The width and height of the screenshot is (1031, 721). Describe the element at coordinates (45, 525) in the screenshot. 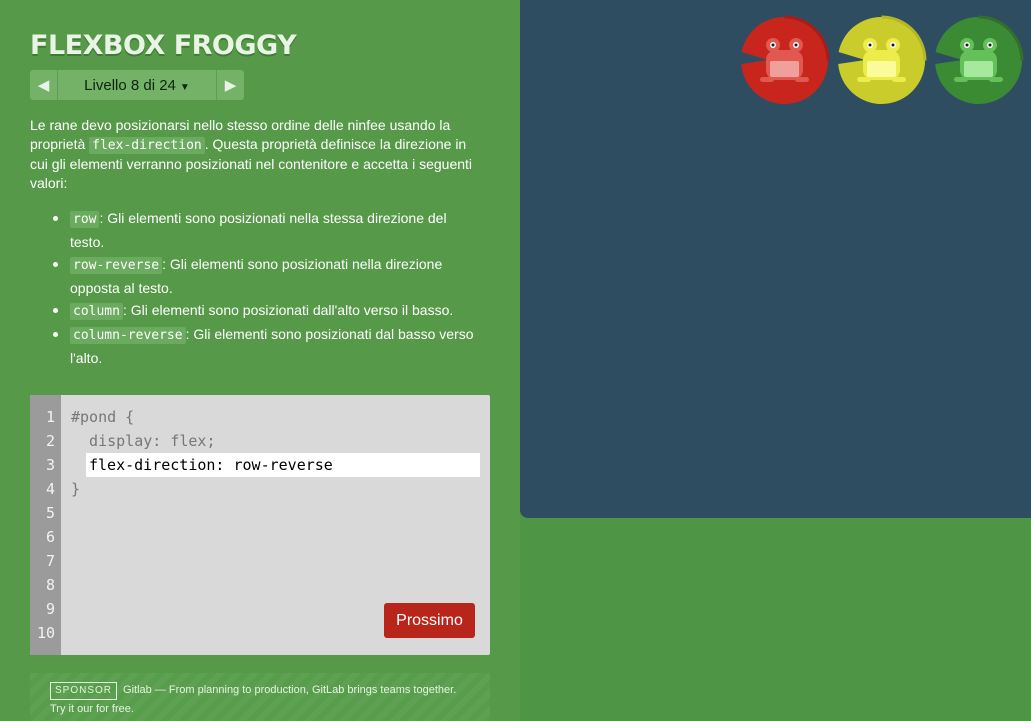

I see `line-number-gutter: 1 2 3 4 5 6 7 8 9 10` at that location.